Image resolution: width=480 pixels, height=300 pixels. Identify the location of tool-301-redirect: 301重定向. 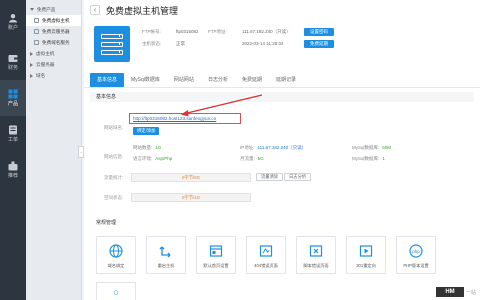
(366, 255).